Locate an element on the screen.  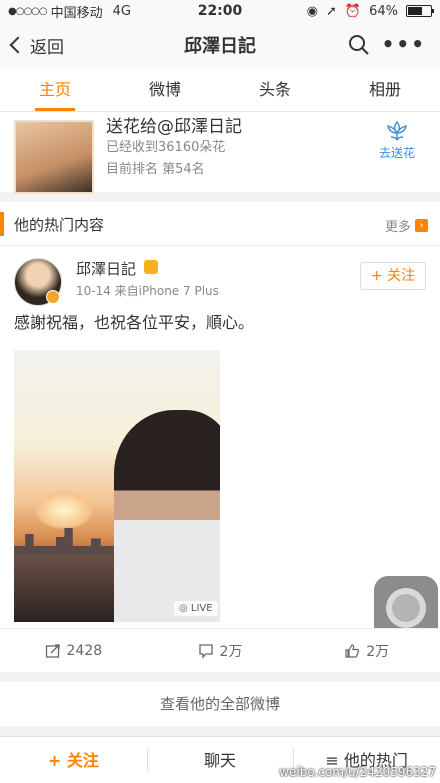
thumbs-up-icon is located at coordinates (352, 650).